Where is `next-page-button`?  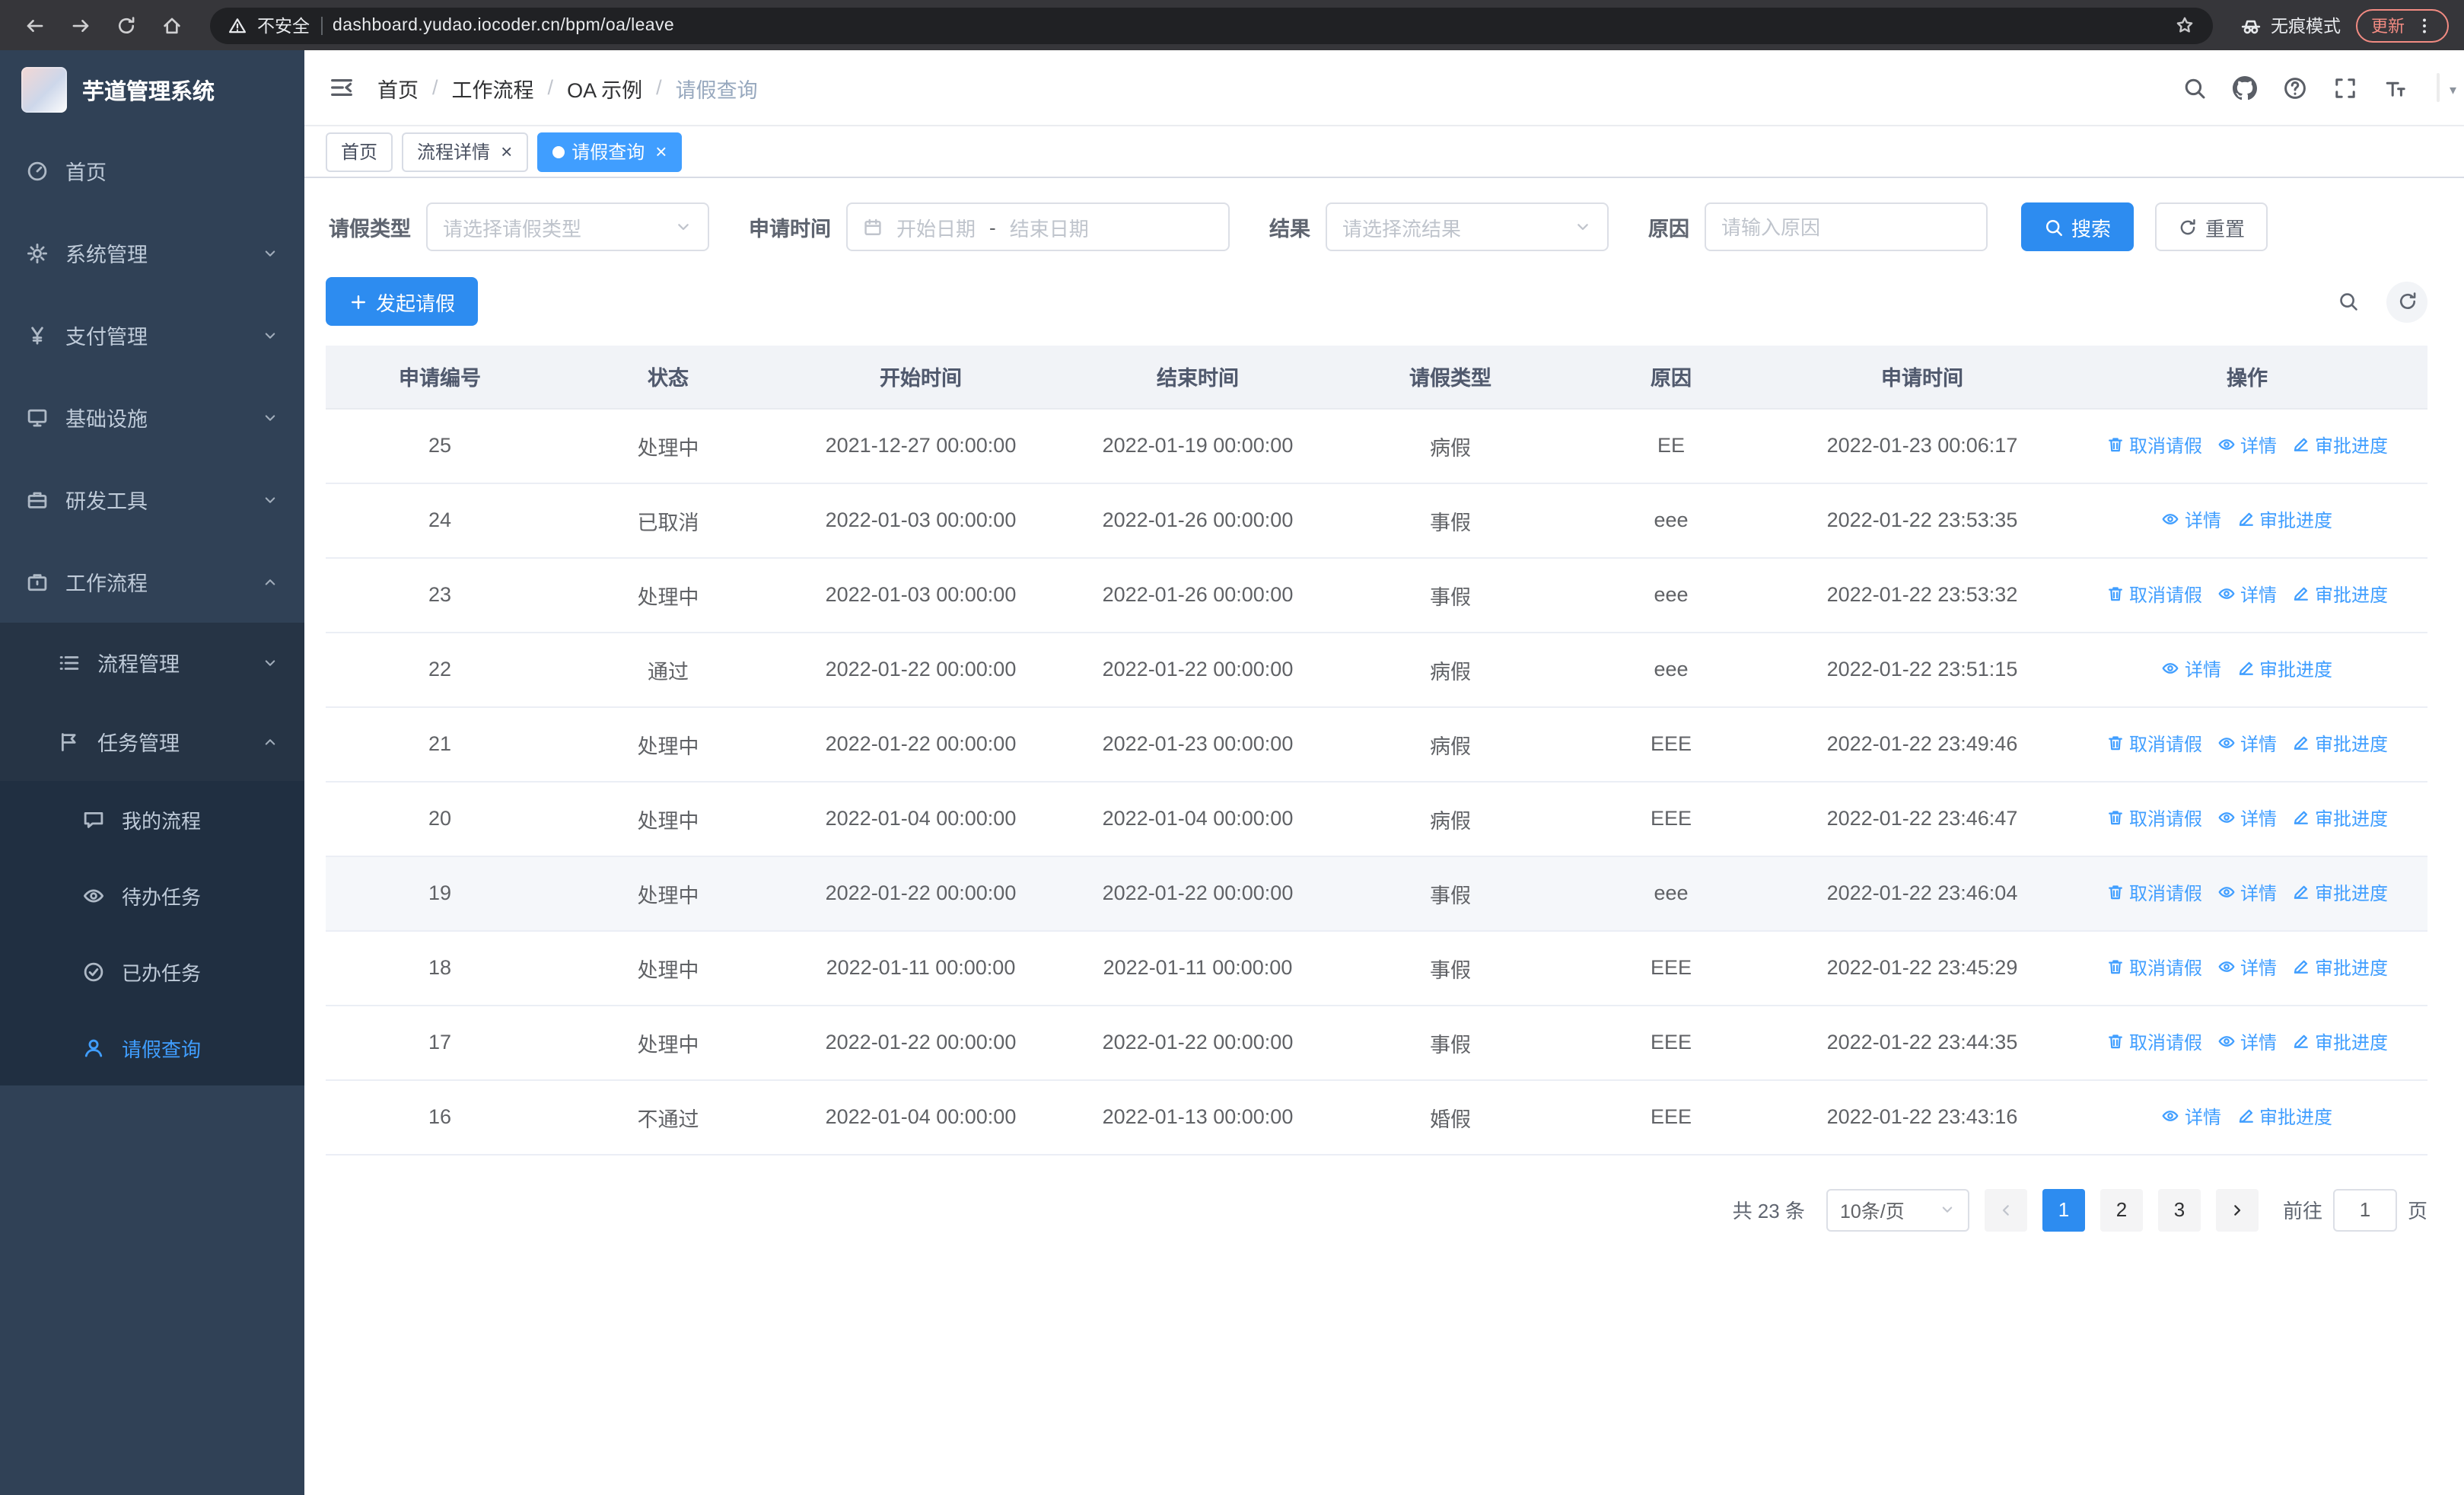
next-page-button is located at coordinates (2237, 1210).